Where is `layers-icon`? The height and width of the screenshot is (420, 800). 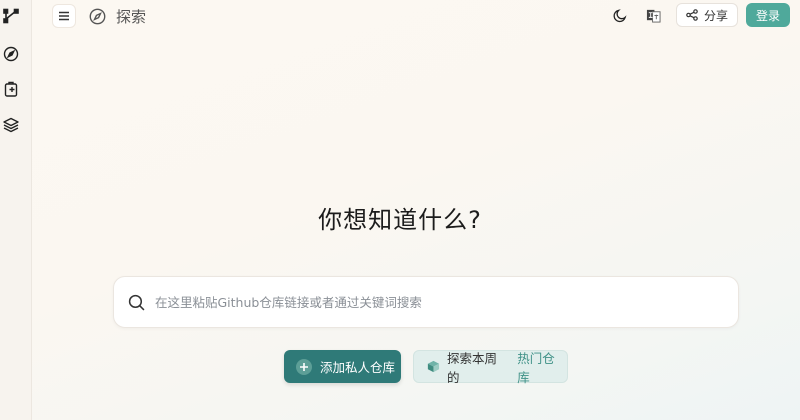 layers-icon is located at coordinates (11, 125).